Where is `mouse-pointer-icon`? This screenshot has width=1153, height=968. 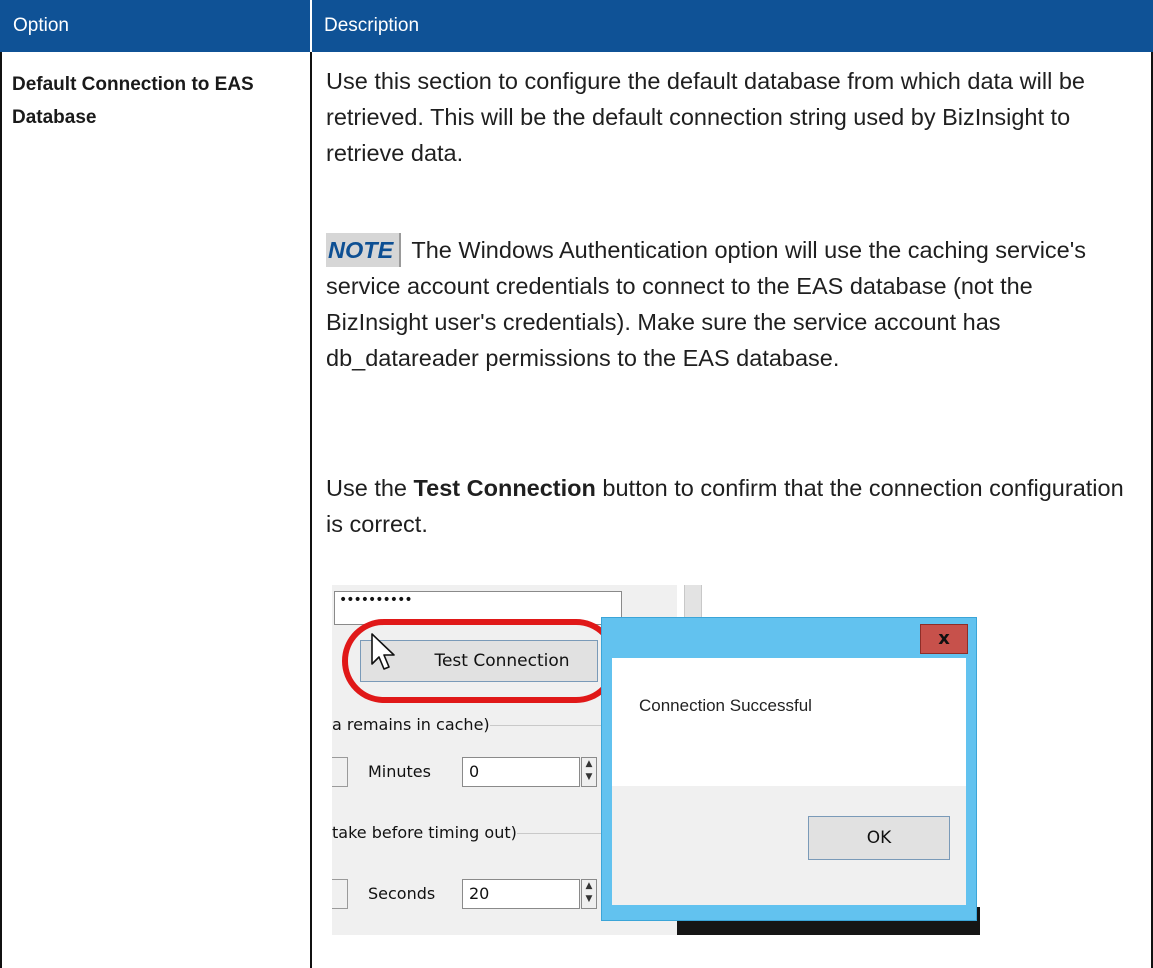 mouse-pointer-icon is located at coordinates (383, 651).